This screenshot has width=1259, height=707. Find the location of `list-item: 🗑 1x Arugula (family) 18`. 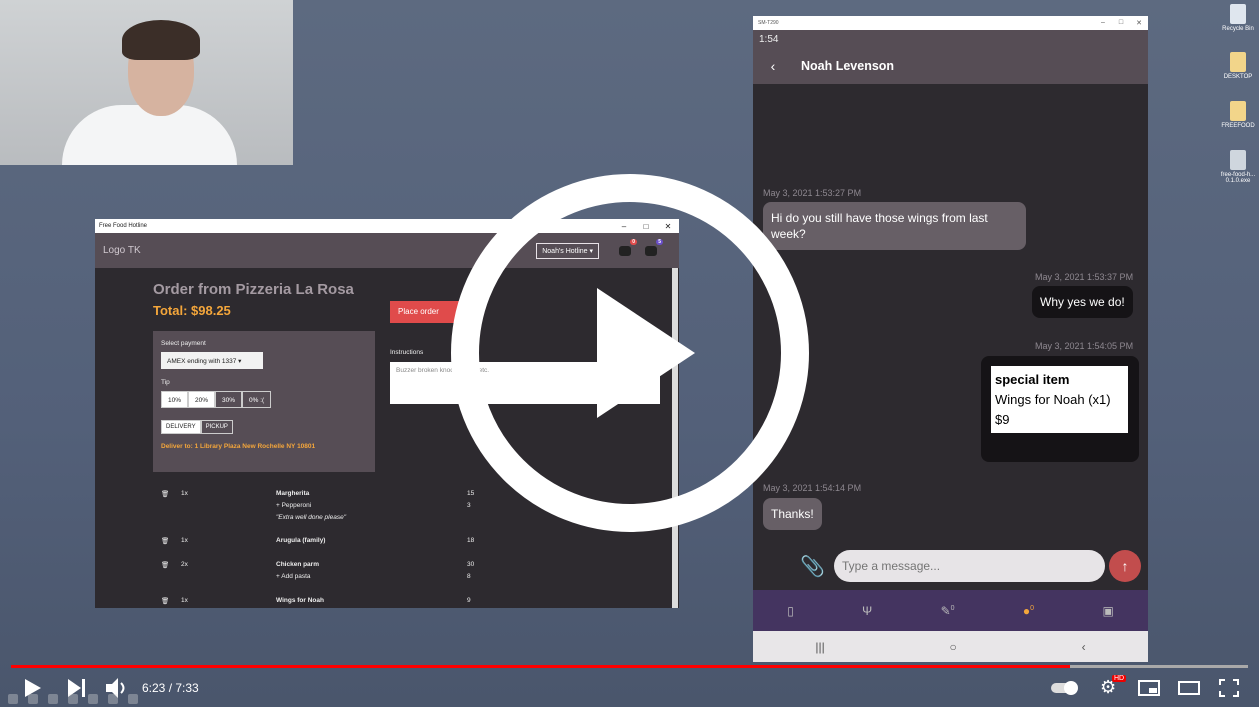

list-item: 🗑 1x Arugula (family) 18 is located at coordinates (318, 541).